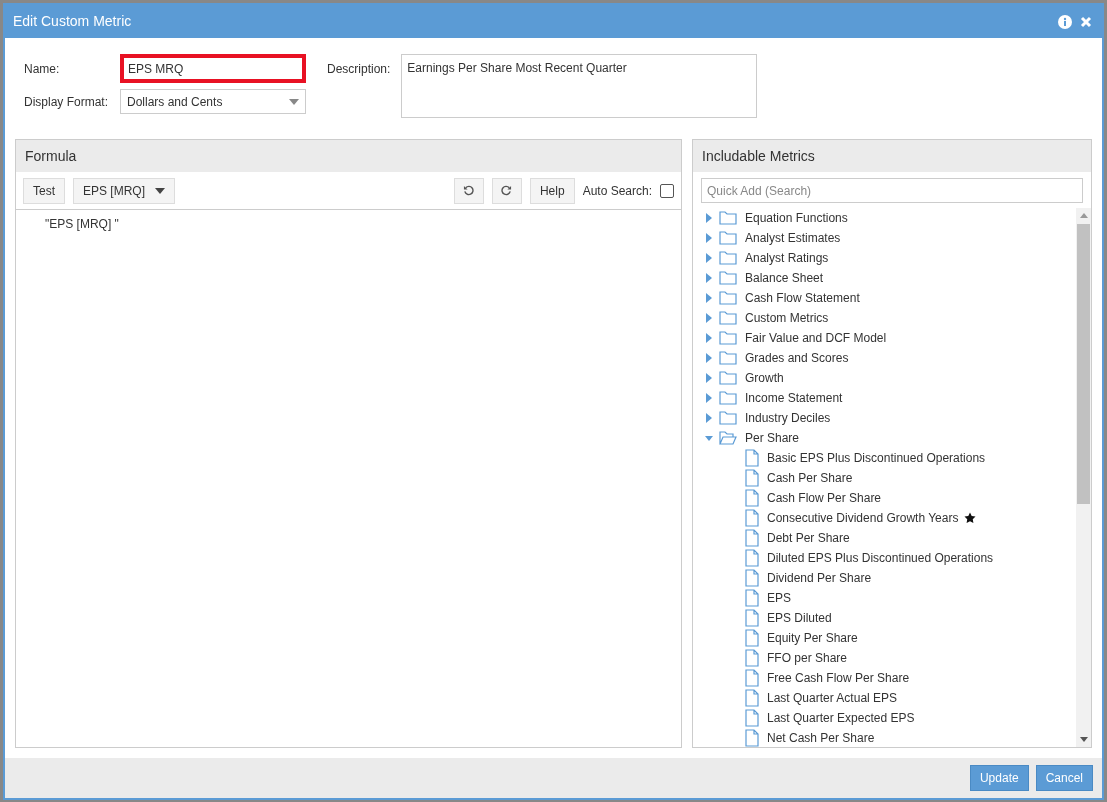  I want to click on tree-item: EPS, so click(779, 598).